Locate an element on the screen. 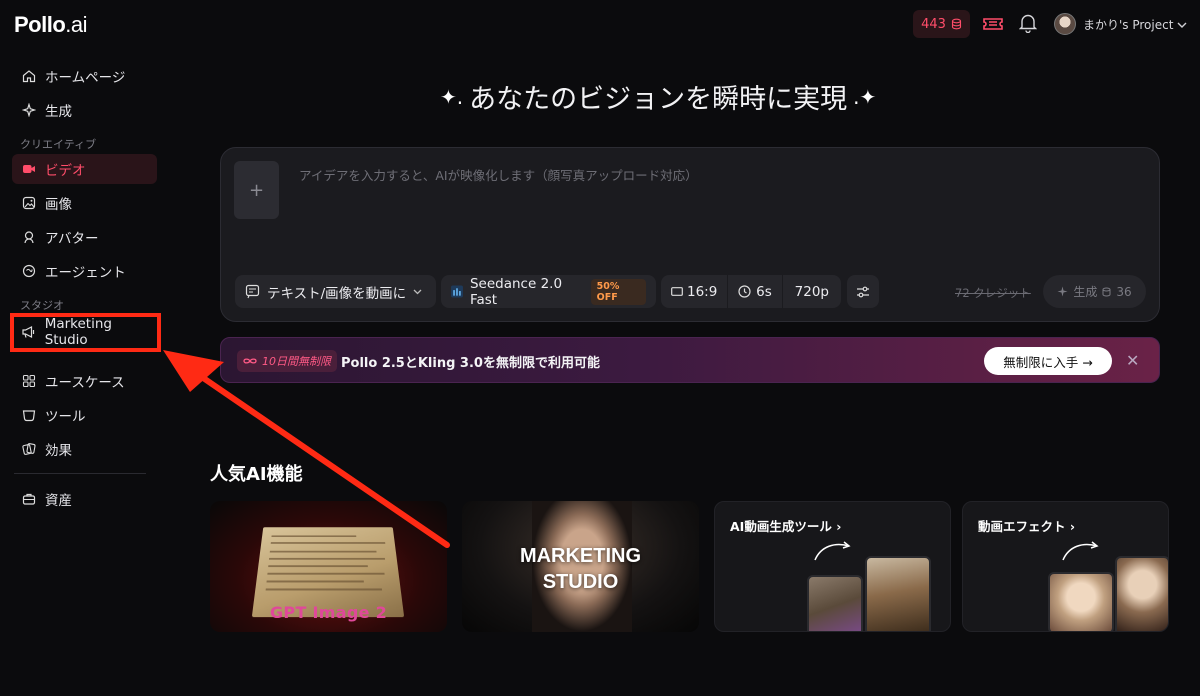 The width and height of the screenshot is (1200, 696). credits-badge: 443 is located at coordinates (941, 24).